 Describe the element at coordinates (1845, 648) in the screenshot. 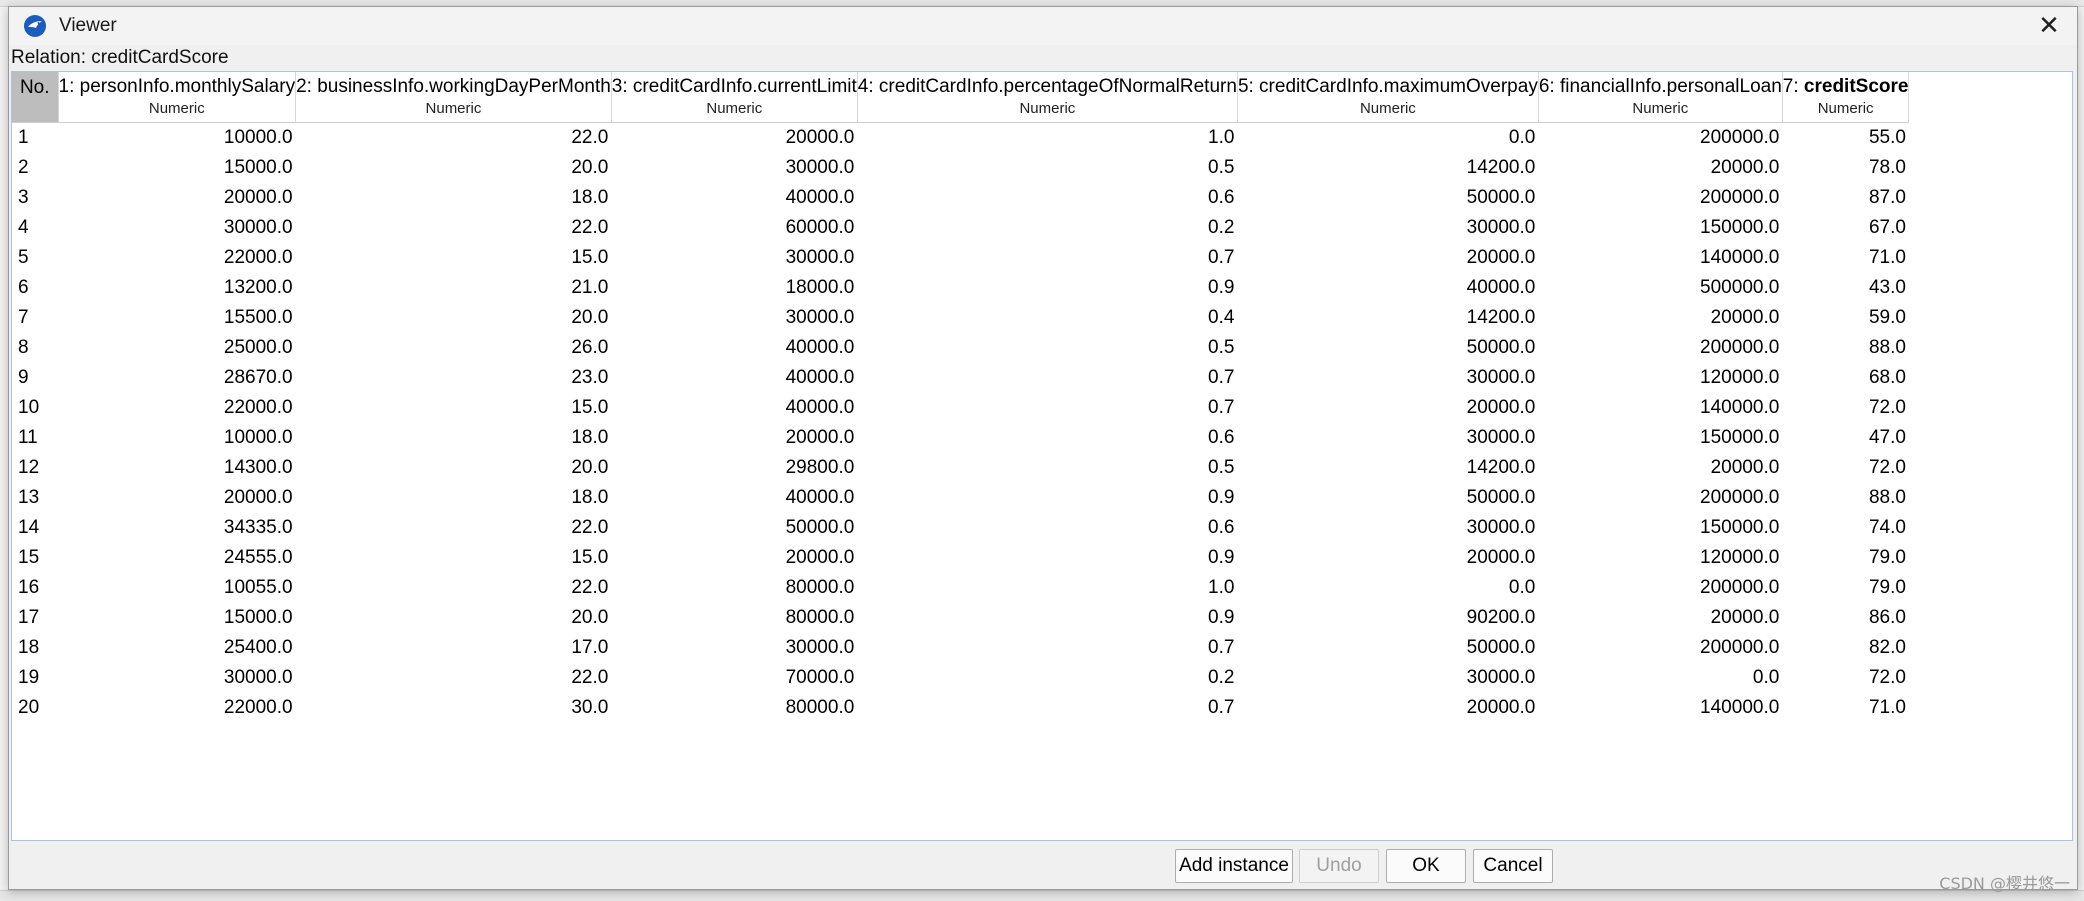

I see `table-cell: 82.0` at that location.